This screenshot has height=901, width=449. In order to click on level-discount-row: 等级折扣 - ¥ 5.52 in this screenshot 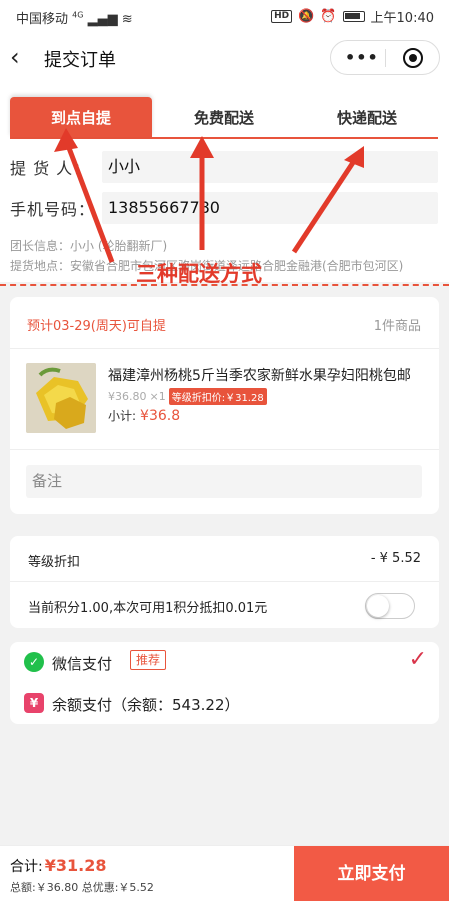, I will do `click(224, 559)`.